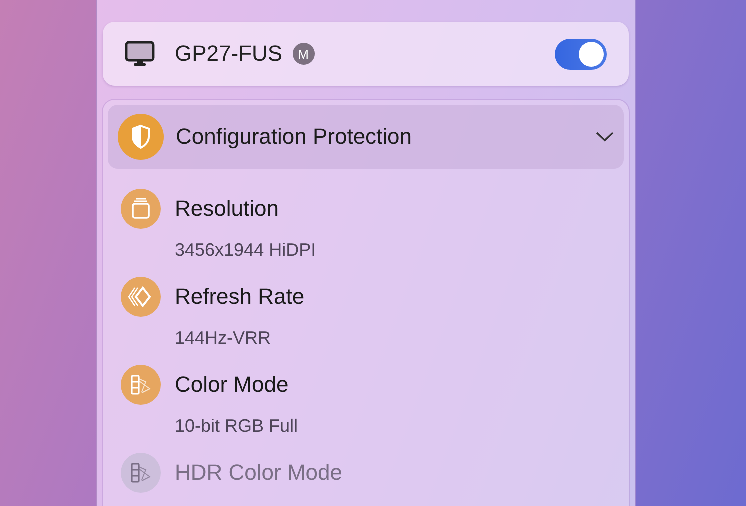 The height and width of the screenshot is (506, 746). What do you see at coordinates (141, 209) in the screenshot?
I see `window-stack-icon` at bounding box center [141, 209].